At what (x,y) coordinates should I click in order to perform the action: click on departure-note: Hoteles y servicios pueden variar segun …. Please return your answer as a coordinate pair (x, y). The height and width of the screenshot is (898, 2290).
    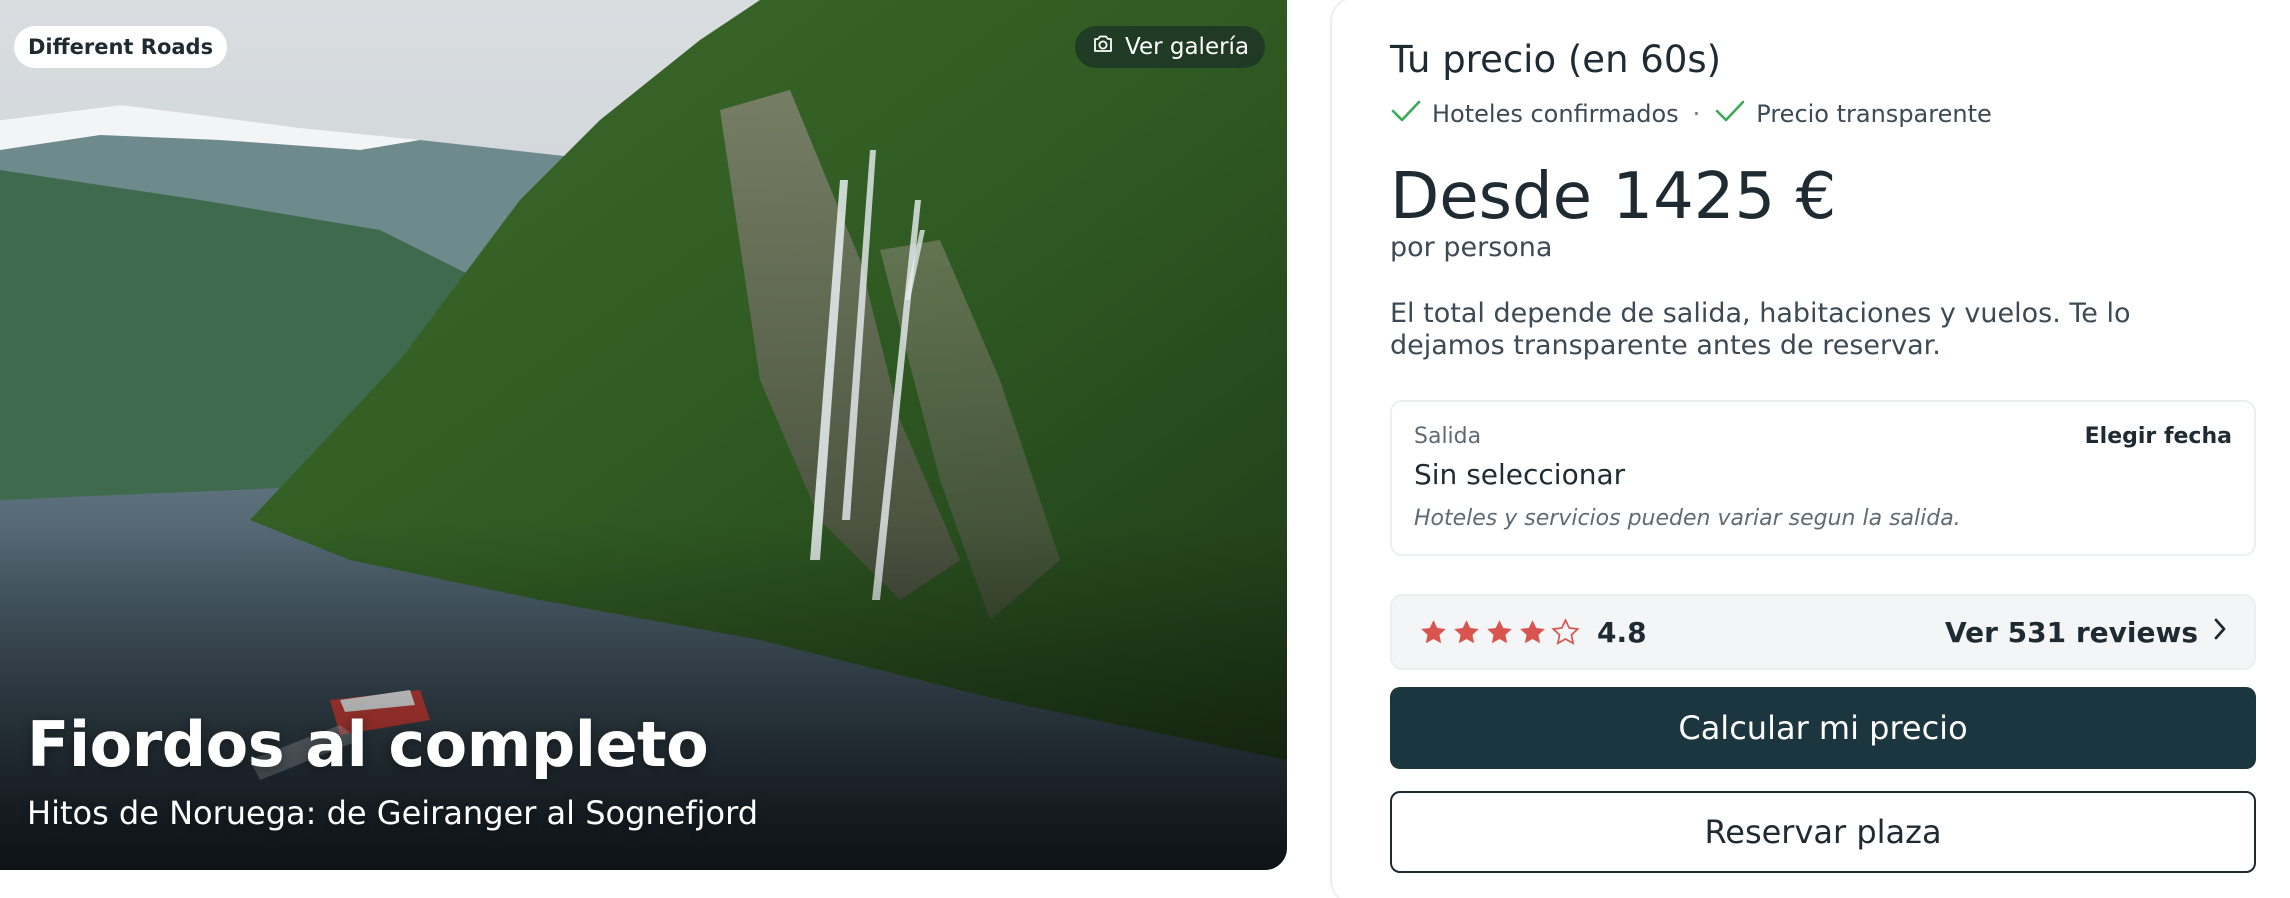
    Looking at the image, I should click on (1687, 518).